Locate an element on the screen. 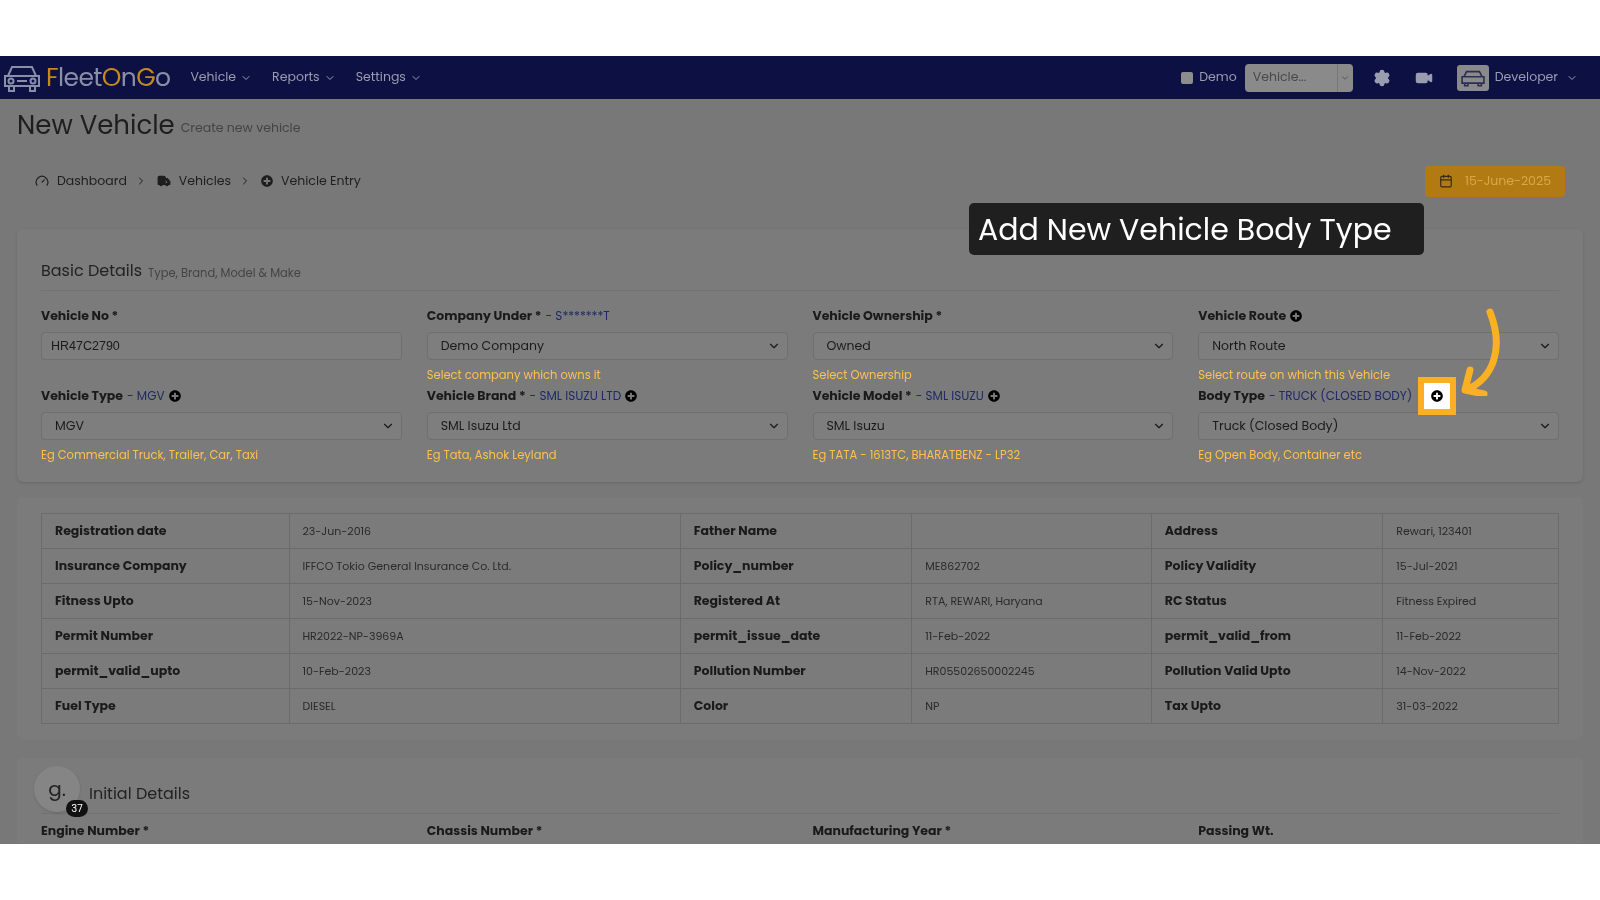 The width and height of the screenshot is (1600, 900). field-label: Vehicle Brand * is located at coordinates (476, 396).